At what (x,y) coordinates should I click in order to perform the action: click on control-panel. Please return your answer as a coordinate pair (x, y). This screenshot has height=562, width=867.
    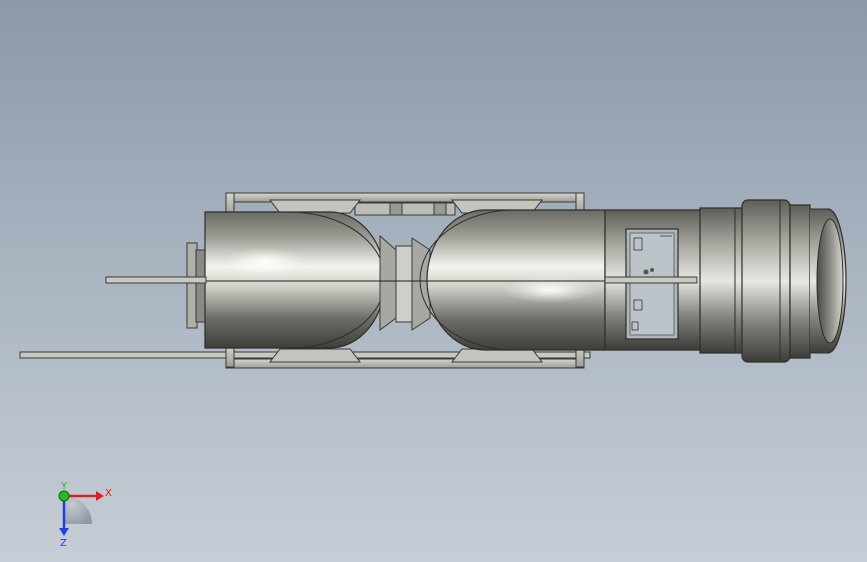
    Looking at the image, I should click on (652, 284).